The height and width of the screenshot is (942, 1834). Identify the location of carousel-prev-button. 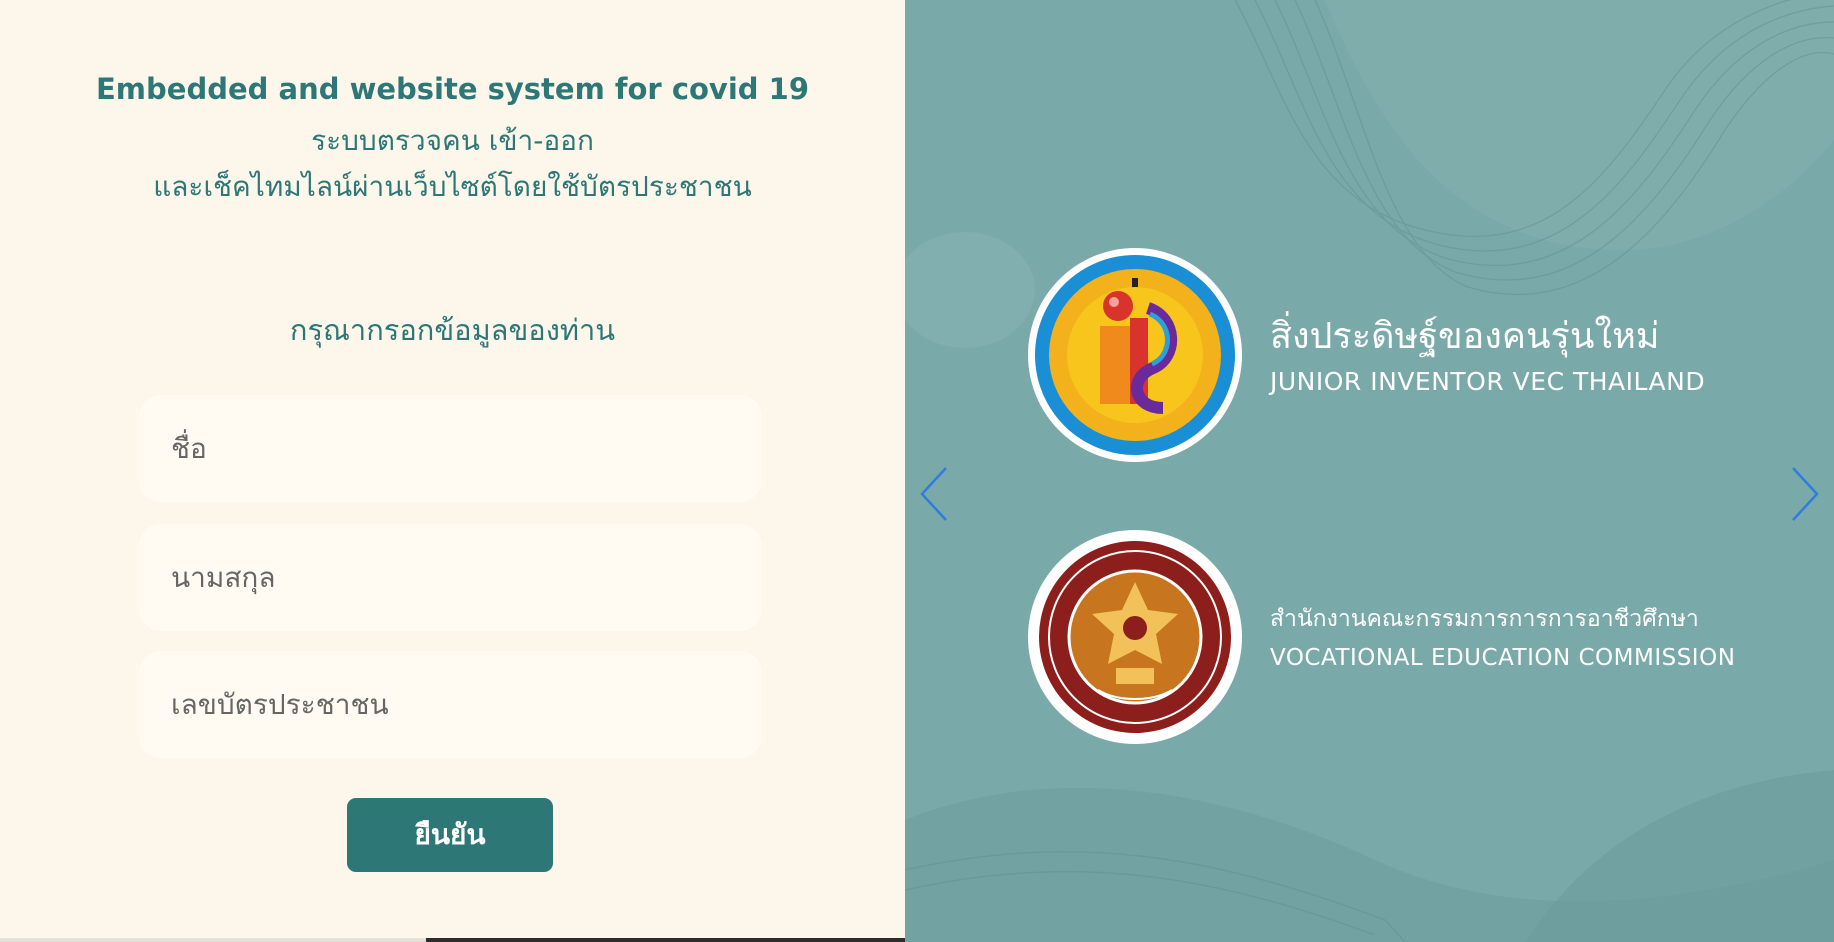
(936, 494).